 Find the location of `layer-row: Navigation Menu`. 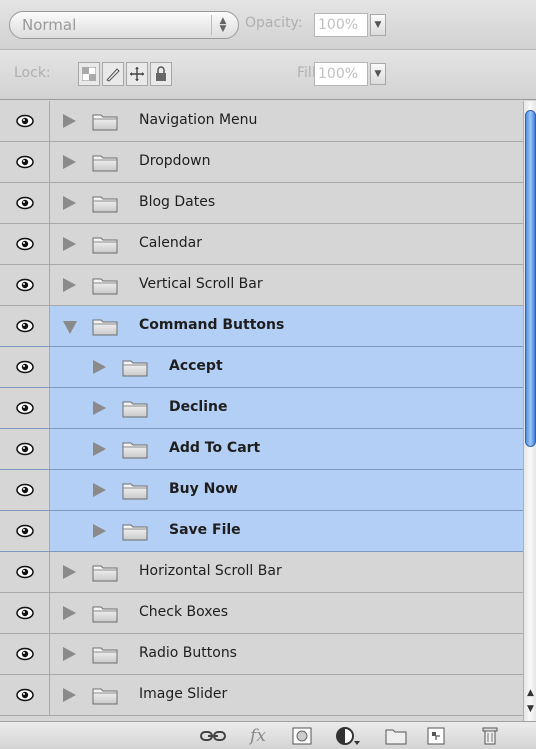

layer-row: Navigation Menu is located at coordinates (261, 121).